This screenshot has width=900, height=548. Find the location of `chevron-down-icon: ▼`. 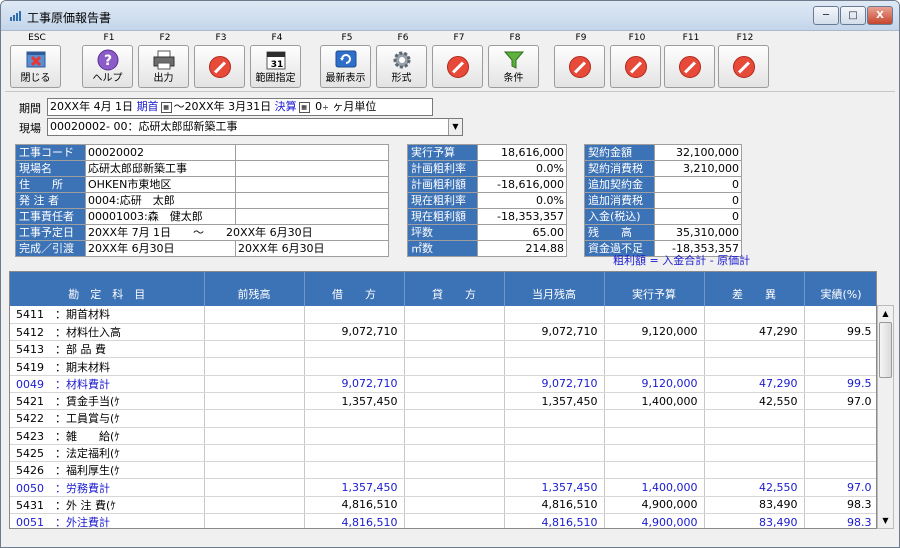

chevron-down-icon: ▼ is located at coordinates (455, 127).